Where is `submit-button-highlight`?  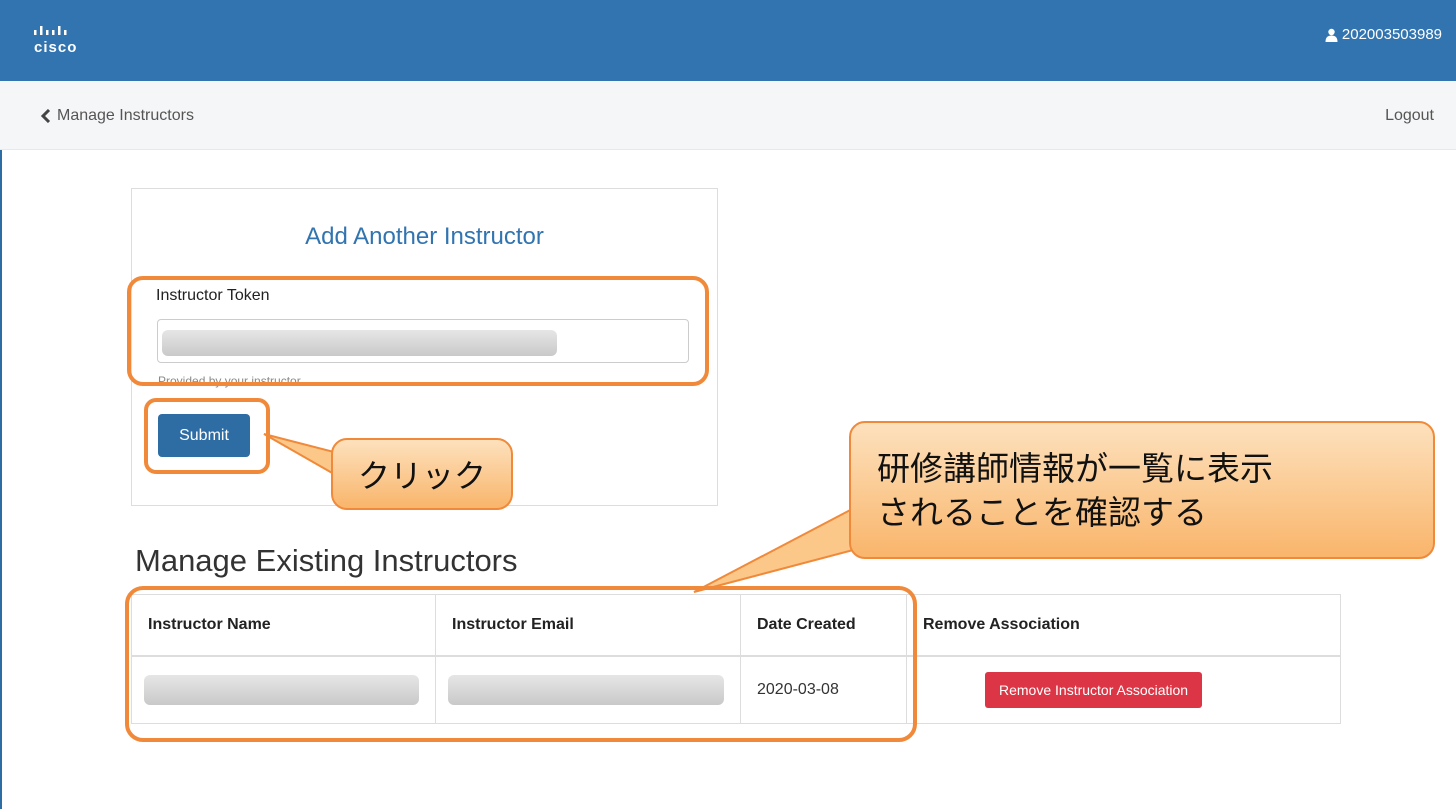 submit-button-highlight is located at coordinates (207, 436).